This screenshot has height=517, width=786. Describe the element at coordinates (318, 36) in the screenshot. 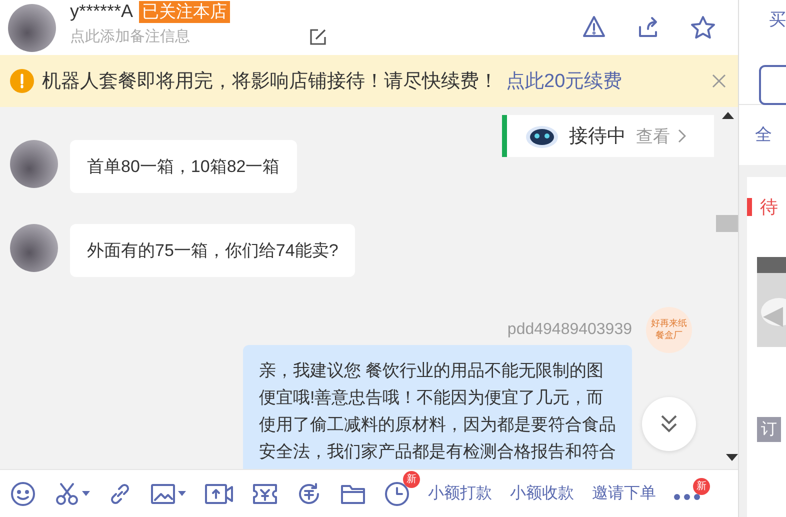

I see `edit-icon` at that location.